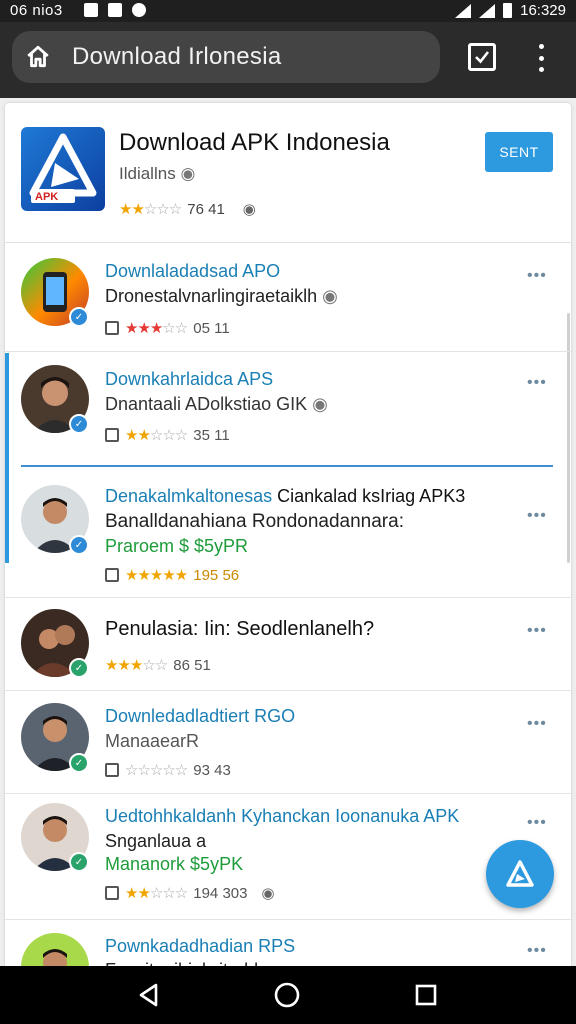 The width and height of the screenshot is (576, 1024). I want to click on battery-icon, so click(508, 10).